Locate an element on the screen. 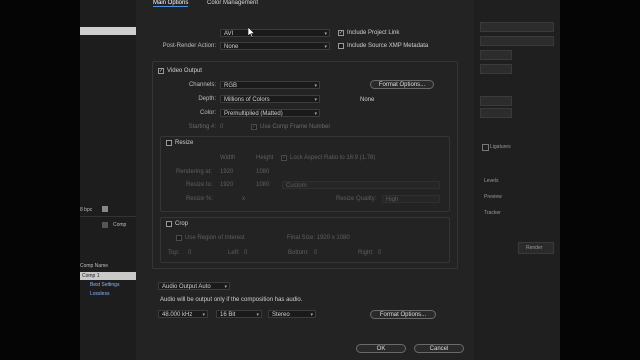  rendering-width: 1920 is located at coordinates (227, 172).